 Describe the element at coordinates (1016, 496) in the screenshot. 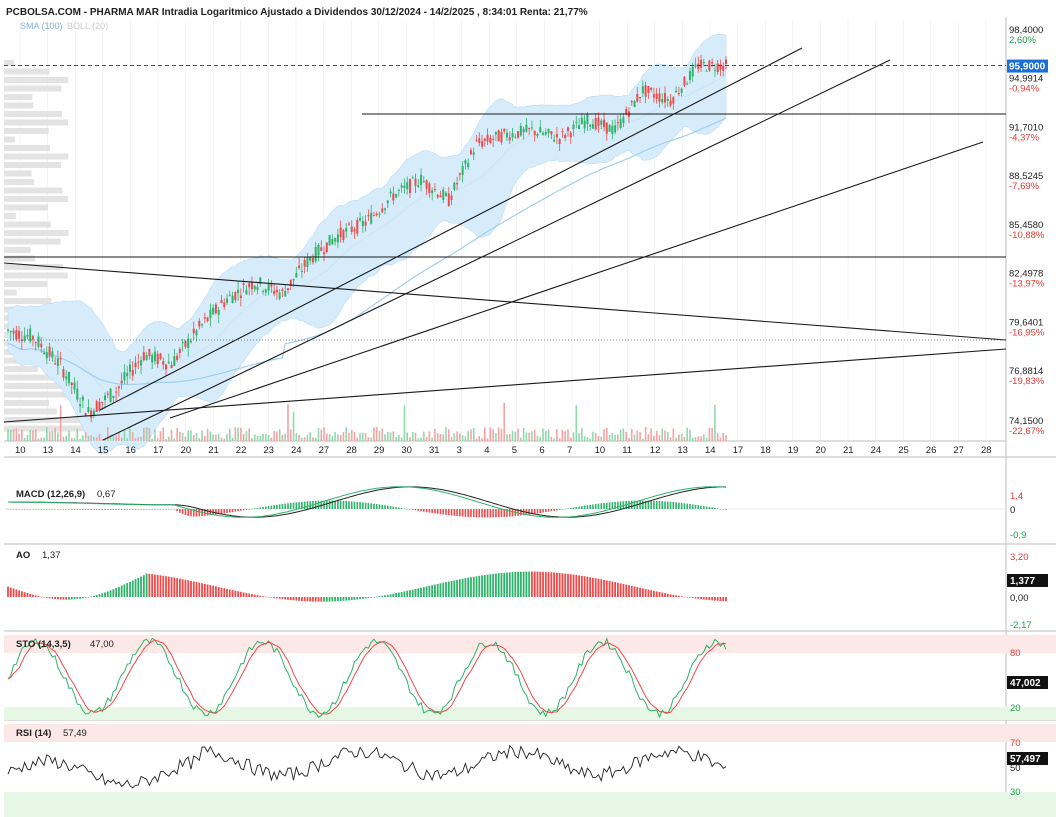

I see `macd-level-top: 1,4` at that location.